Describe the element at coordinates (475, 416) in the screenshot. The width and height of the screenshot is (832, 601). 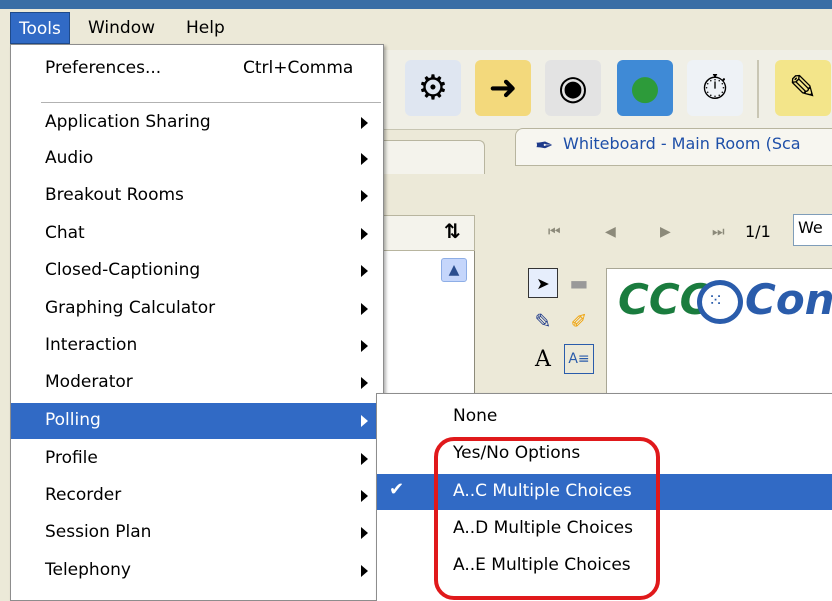
I see `submenu-item-label: None` at that location.